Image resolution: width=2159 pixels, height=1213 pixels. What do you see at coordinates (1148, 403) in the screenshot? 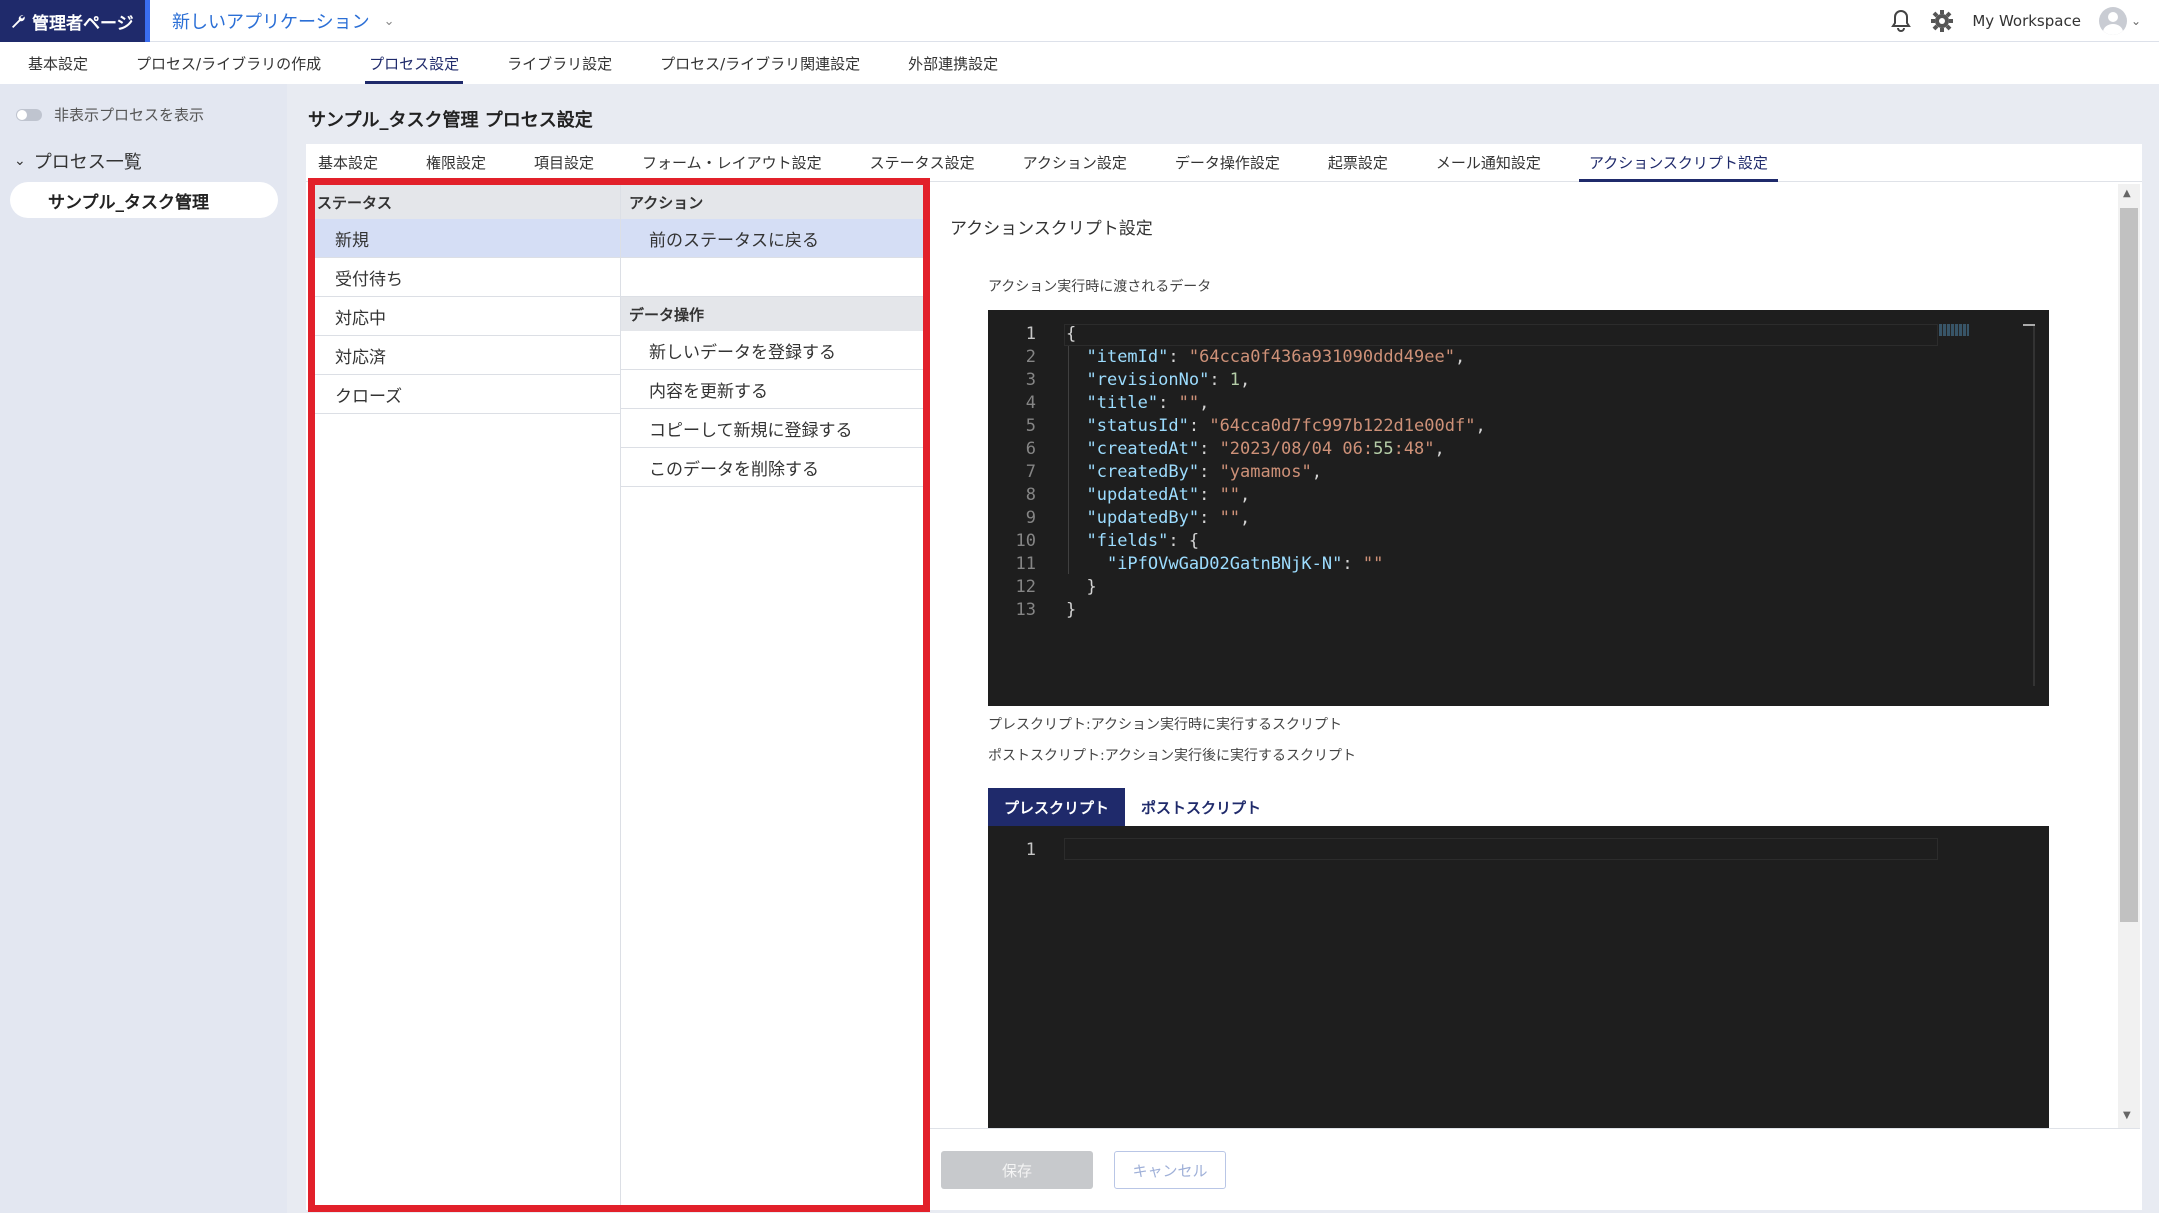
I see `code-line: "title": "",` at bounding box center [1148, 403].